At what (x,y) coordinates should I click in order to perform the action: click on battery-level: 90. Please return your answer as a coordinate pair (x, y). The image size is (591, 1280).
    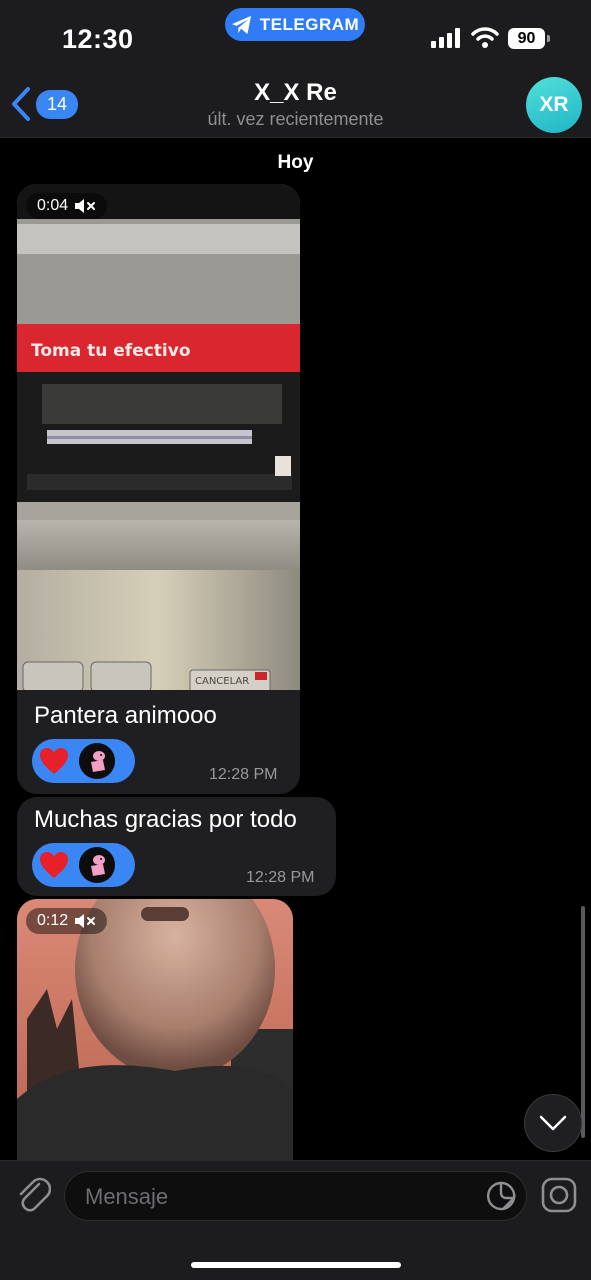
    Looking at the image, I should click on (526, 38).